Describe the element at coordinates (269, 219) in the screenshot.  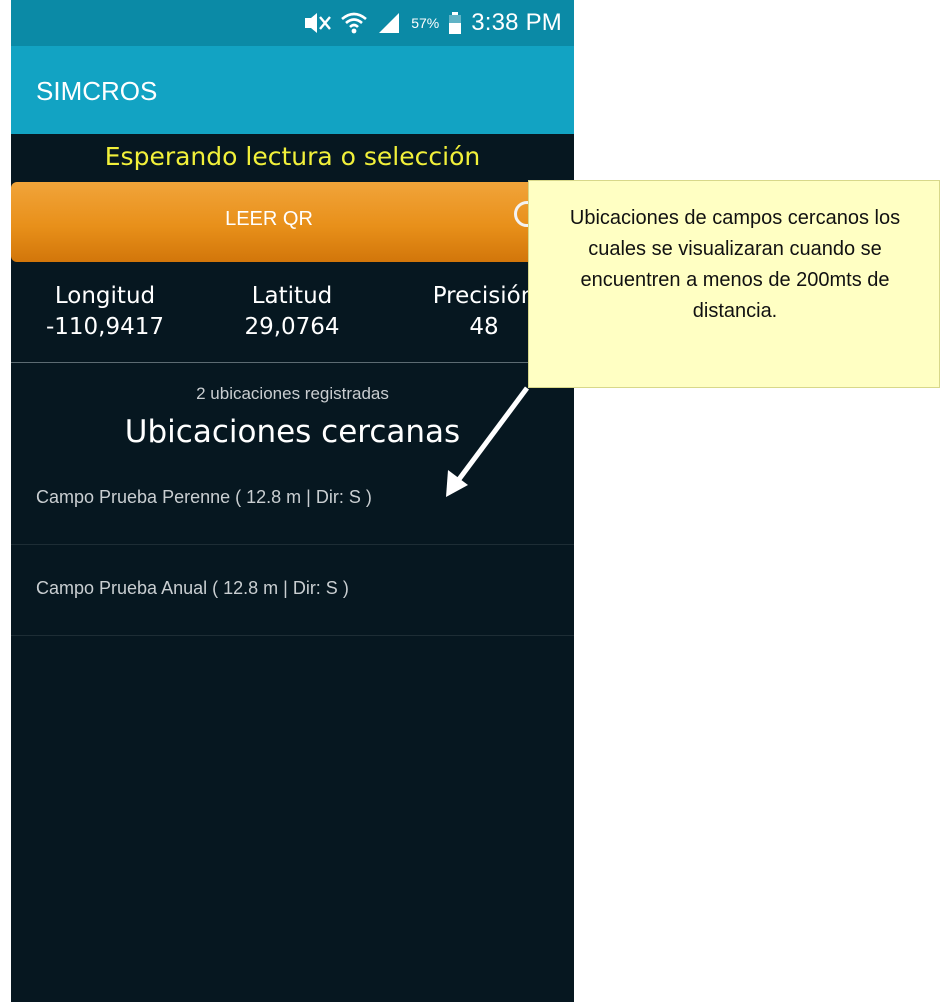
I see `scan-qr-label: LEER QR` at that location.